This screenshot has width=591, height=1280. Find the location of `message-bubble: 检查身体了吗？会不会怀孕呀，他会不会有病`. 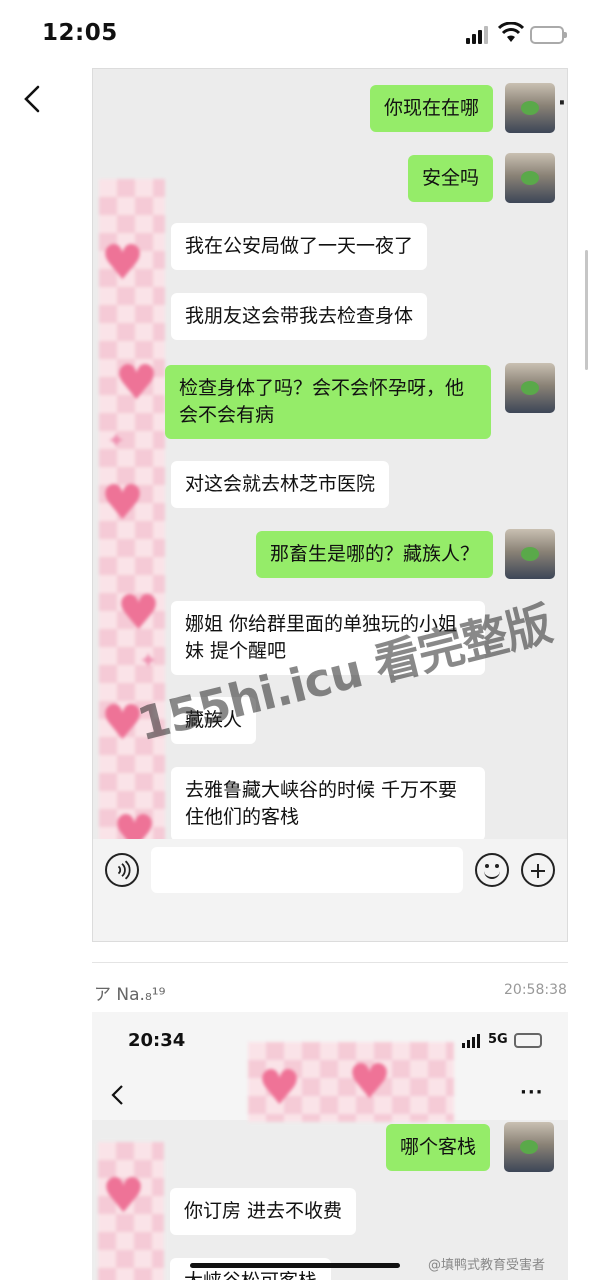

message-bubble: 检查身体了吗？会不会怀孕呀，他会不会有病 is located at coordinates (328, 402).